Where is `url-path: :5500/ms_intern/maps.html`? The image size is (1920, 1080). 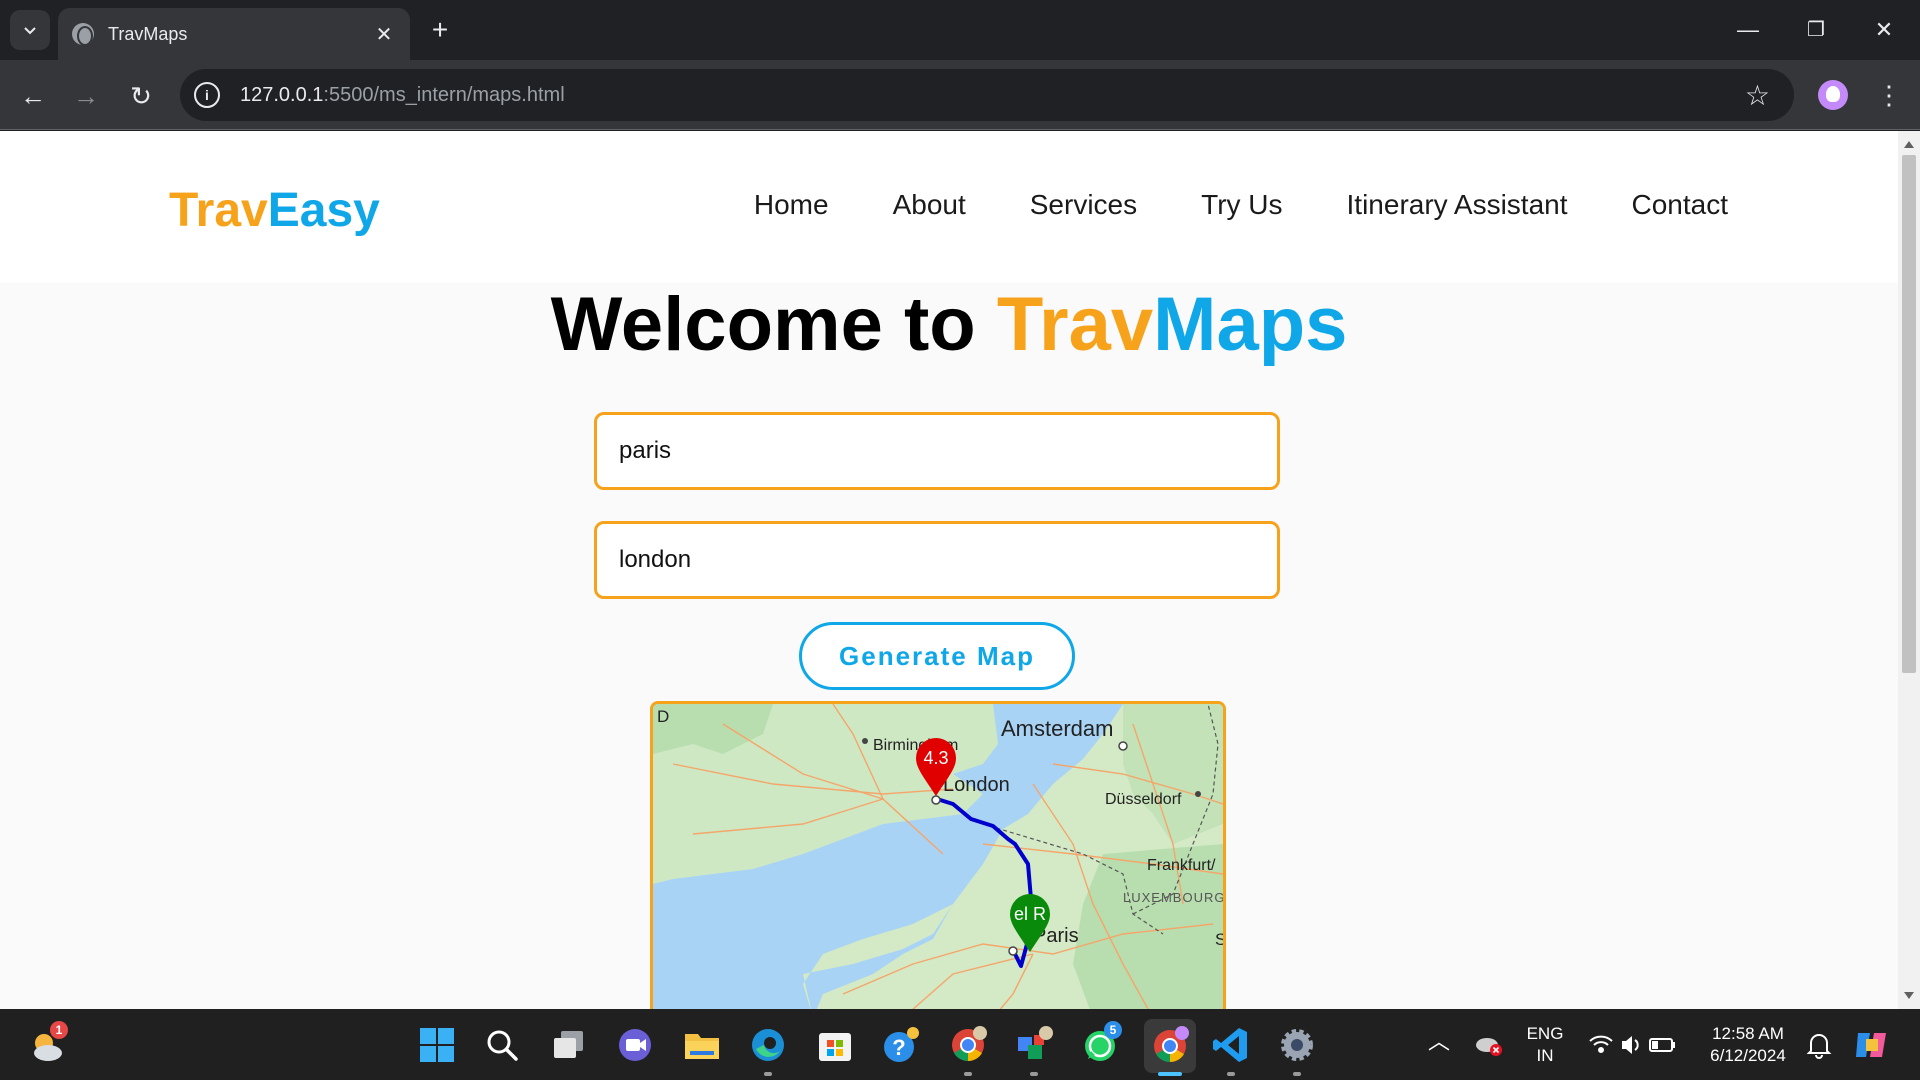 url-path: :5500/ms_intern/maps.html is located at coordinates (444, 94).